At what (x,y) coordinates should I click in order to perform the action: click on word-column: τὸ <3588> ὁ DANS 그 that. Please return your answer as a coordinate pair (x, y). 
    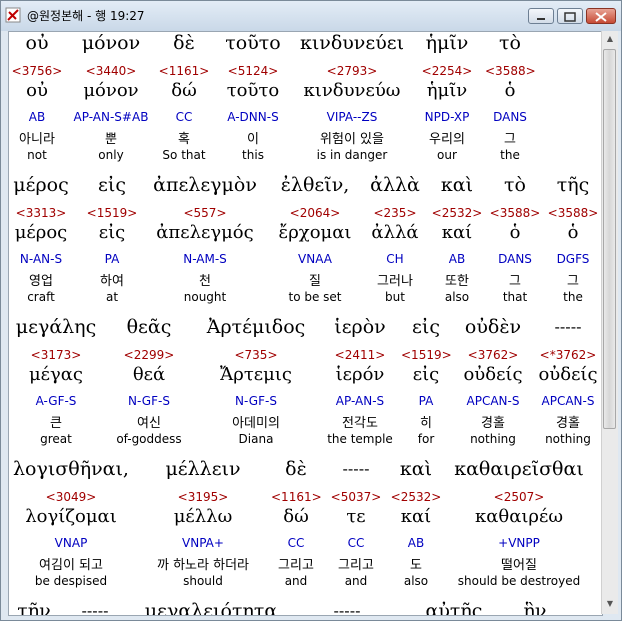
    Looking at the image, I should click on (515, 244).